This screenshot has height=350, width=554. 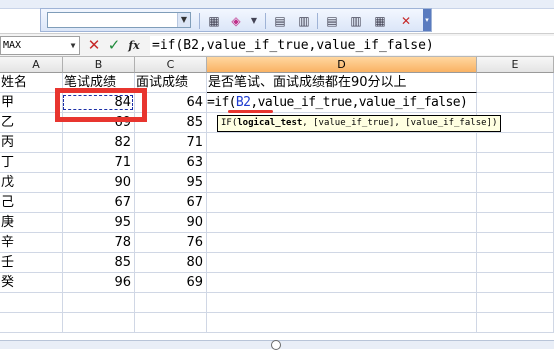 I want to click on cell-a4: 丙, so click(x=31, y=143).